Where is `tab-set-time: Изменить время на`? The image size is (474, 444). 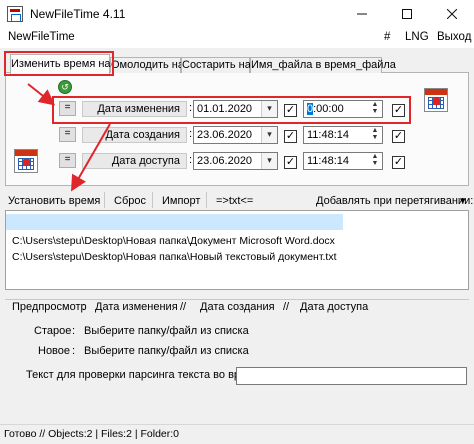 tab-set-time: Изменить время на is located at coordinates (60, 64).